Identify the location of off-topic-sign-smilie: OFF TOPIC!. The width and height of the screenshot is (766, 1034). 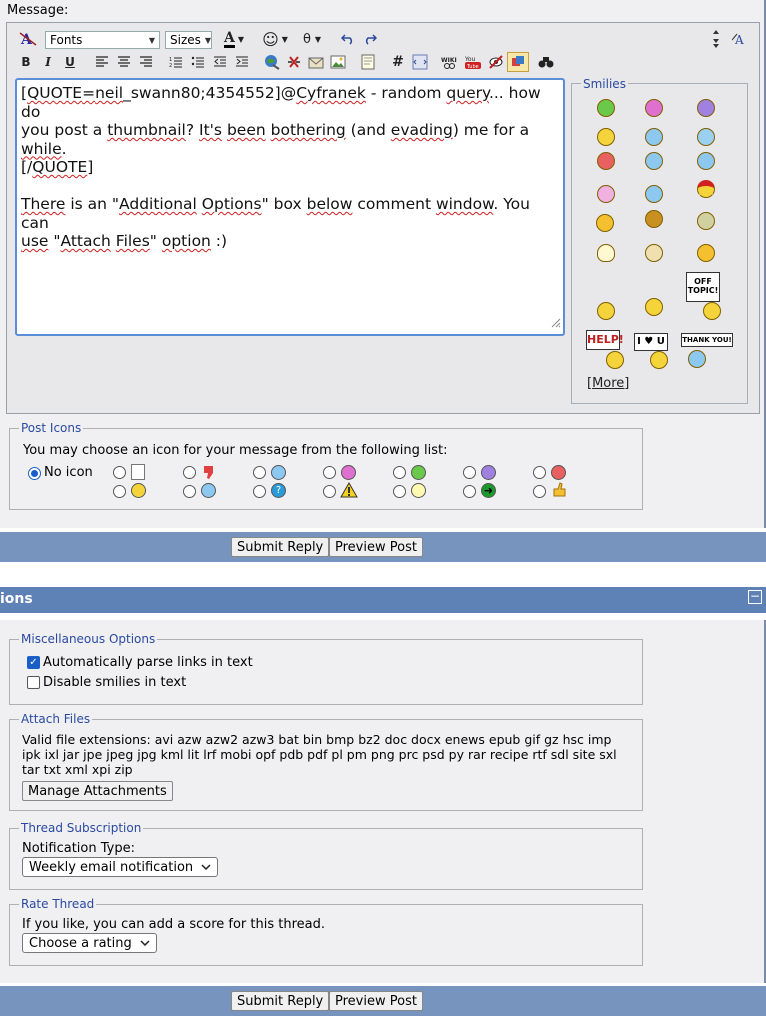
(703, 287).